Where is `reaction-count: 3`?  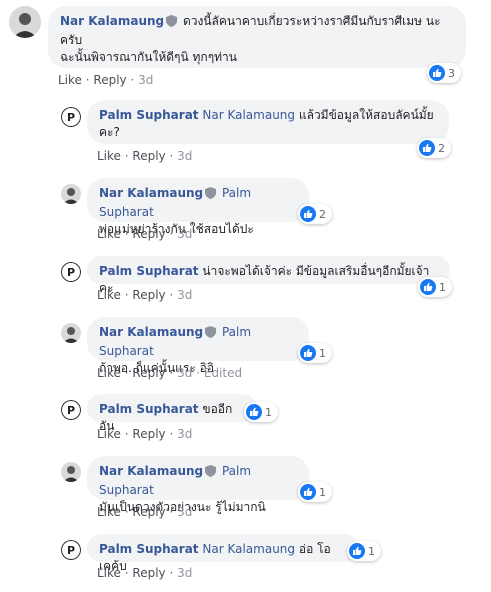
reaction-count: 3 is located at coordinates (444, 73).